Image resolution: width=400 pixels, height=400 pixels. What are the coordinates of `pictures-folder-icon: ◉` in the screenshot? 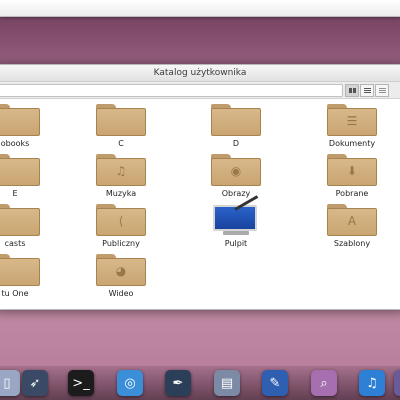 It's located at (236, 170).